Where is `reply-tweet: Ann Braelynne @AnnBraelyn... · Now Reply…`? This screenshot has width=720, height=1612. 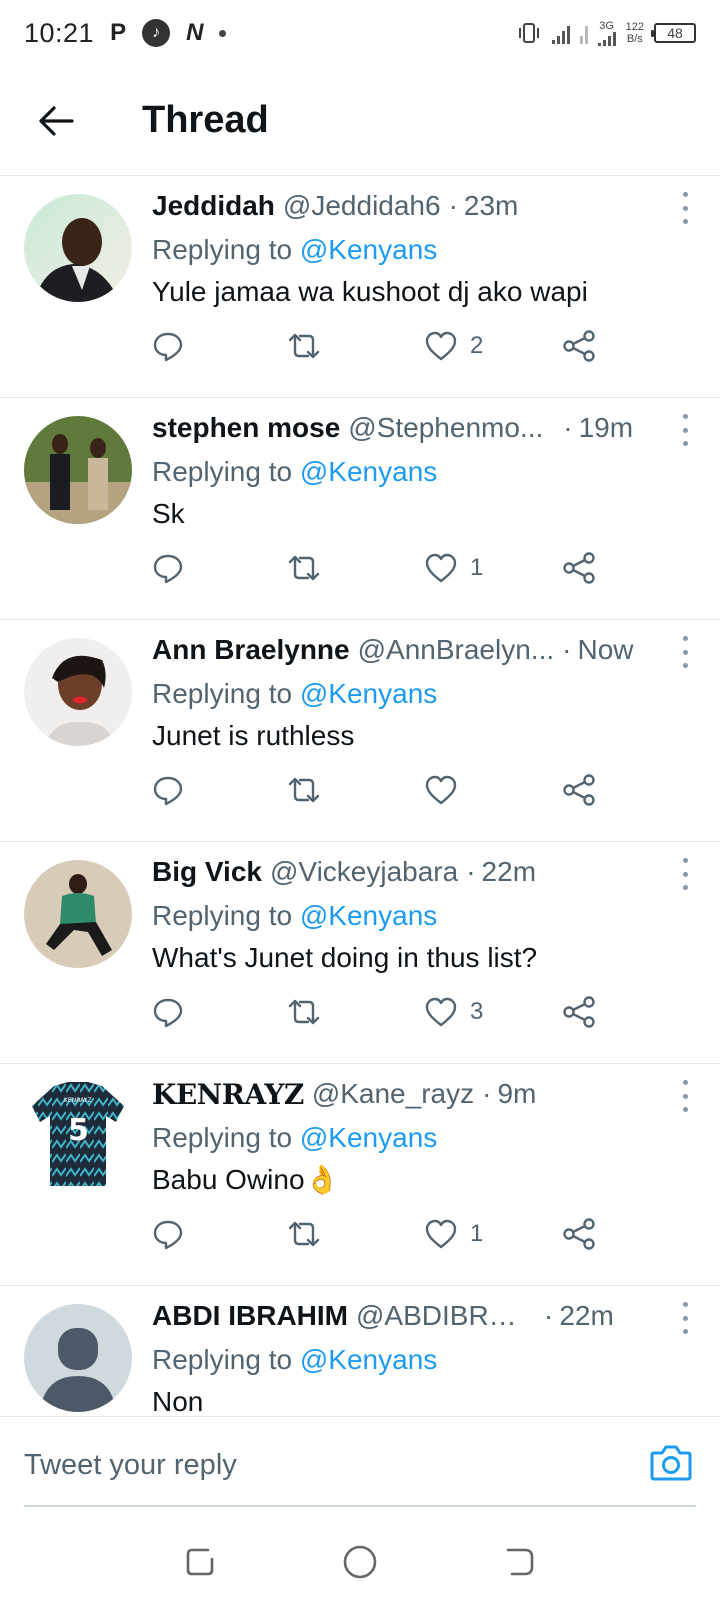 reply-tweet: Ann Braelynne @AnnBraelyn... · Now Reply… is located at coordinates (360, 731).